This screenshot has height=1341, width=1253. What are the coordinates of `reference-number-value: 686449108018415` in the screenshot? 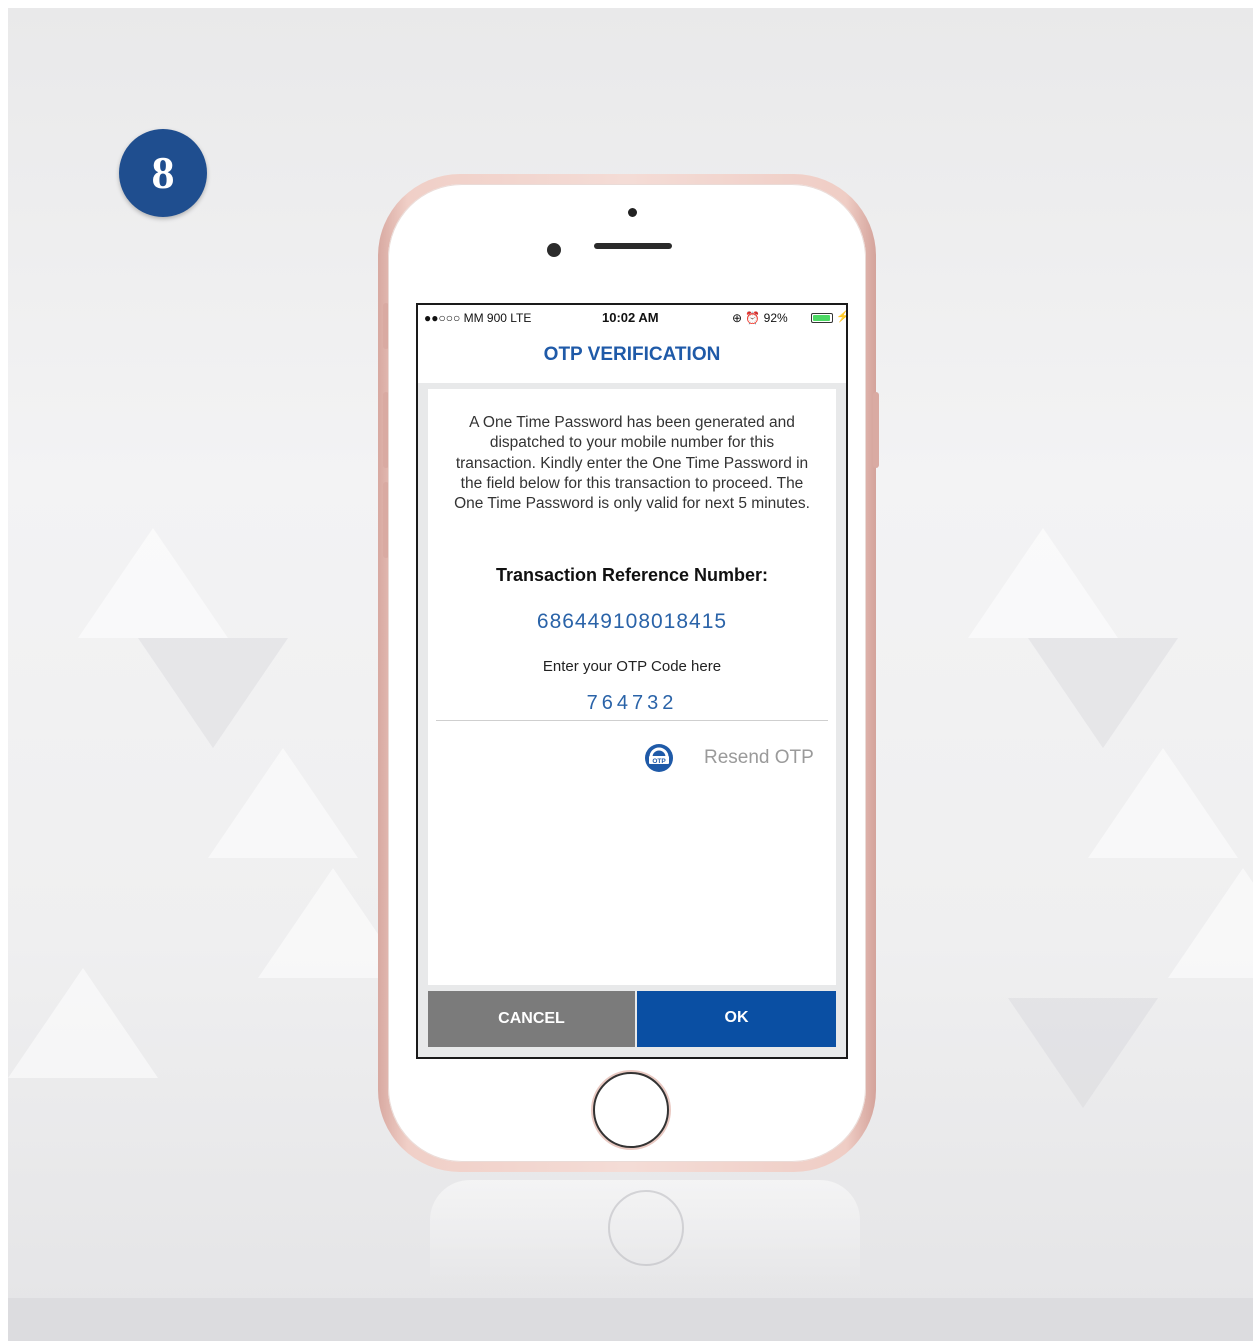 It's located at (632, 621).